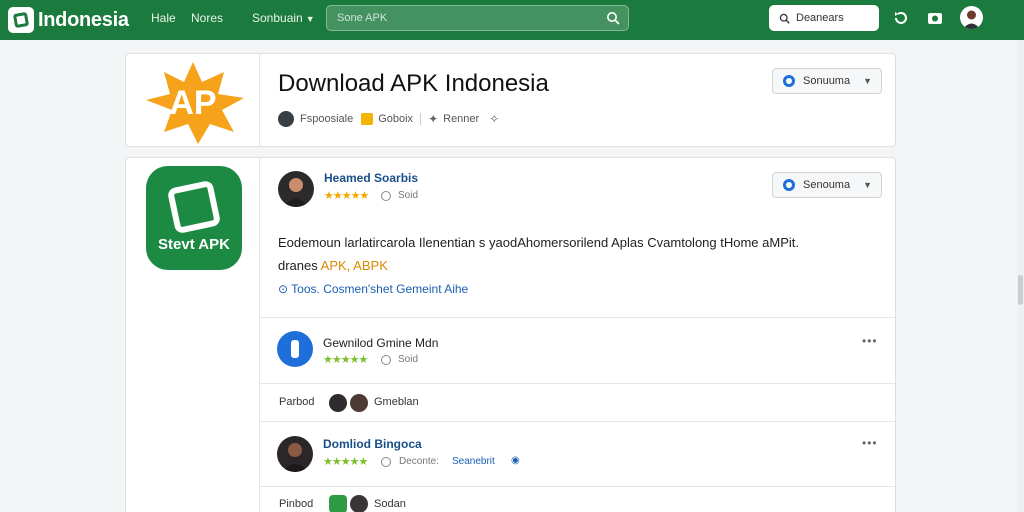  I want to click on list-item-count: Soid, so click(408, 359).